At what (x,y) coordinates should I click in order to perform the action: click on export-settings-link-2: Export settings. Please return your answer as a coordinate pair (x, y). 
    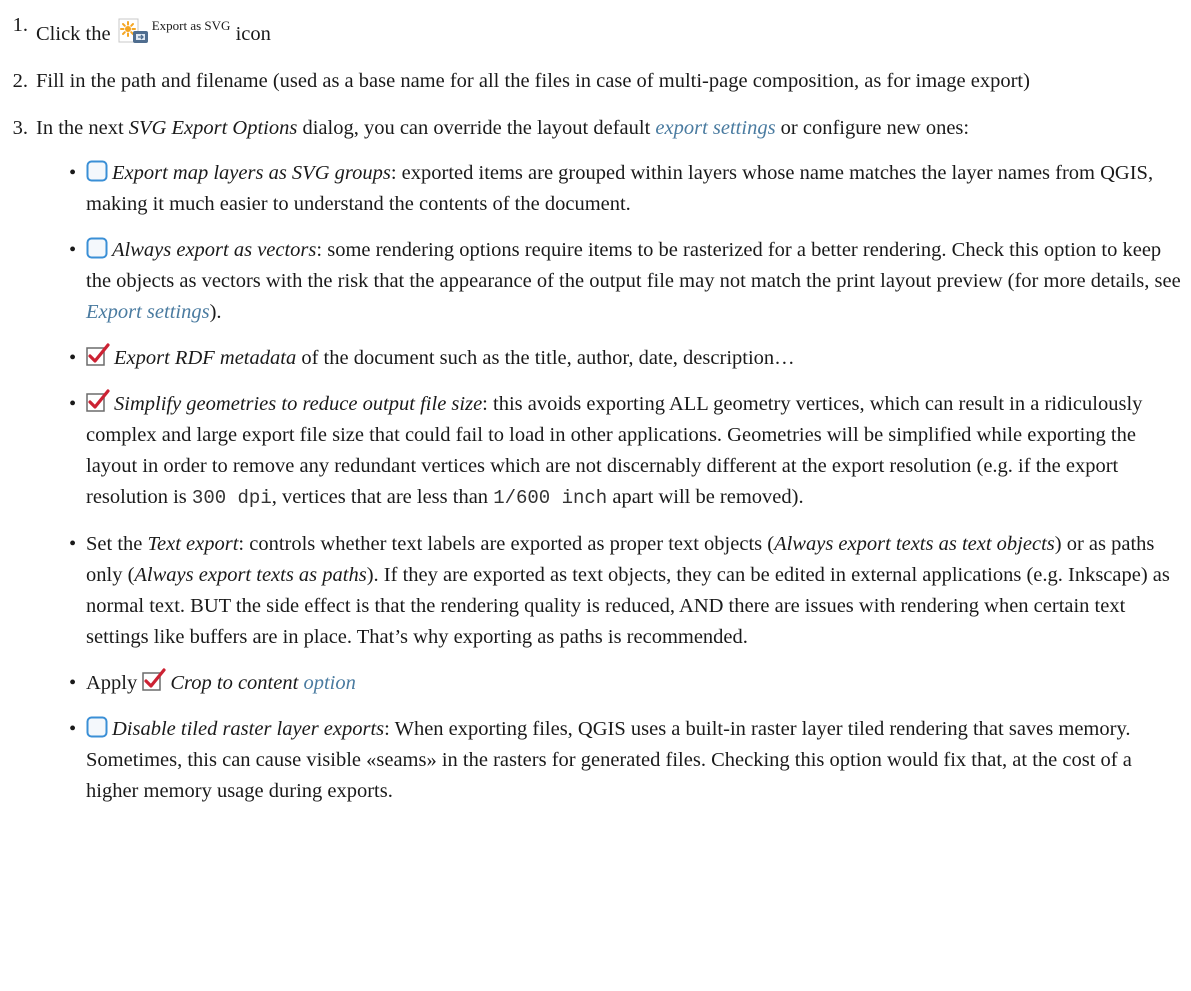
    Looking at the image, I should click on (148, 312).